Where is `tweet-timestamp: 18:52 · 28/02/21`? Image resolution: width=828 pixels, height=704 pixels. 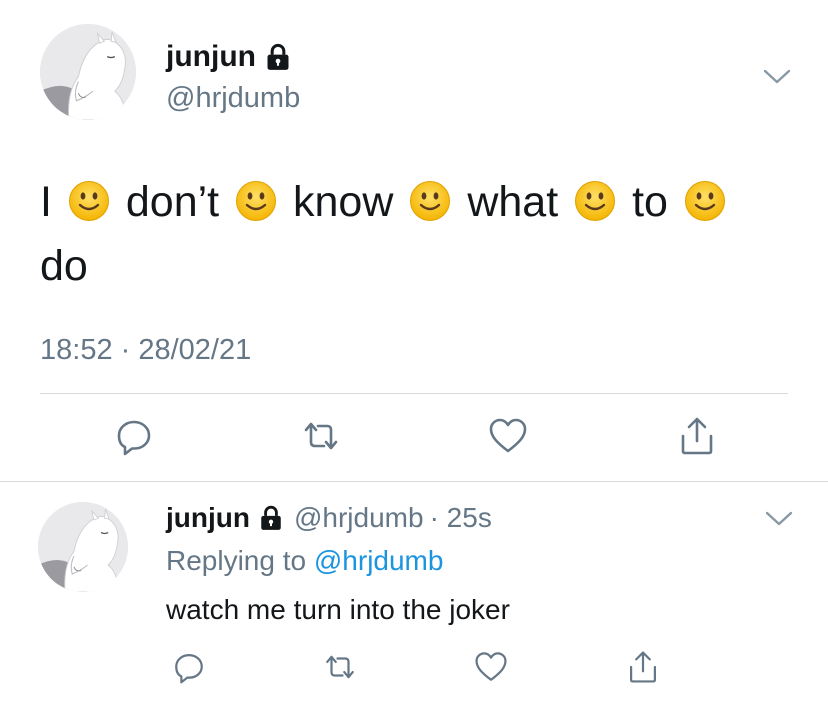 tweet-timestamp: 18:52 · 28/02/21 is located at coordinates (145, 350).